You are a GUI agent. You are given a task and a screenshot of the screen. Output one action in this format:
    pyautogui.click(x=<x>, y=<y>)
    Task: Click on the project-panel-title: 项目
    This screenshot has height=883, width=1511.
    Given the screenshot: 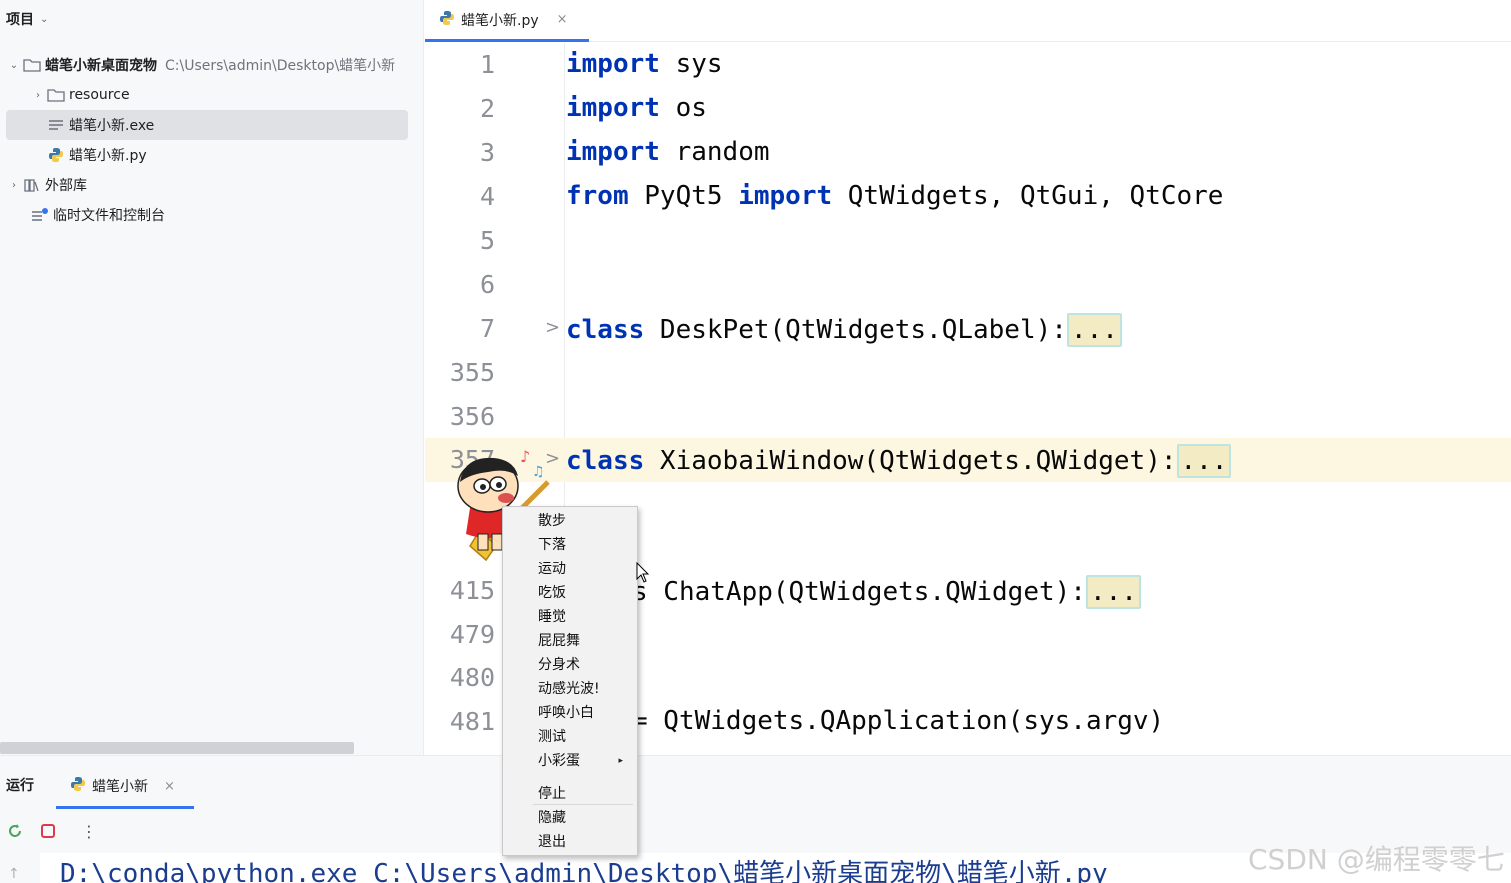 What is the action you would take?
    pyautogui.click(x=20, y=20)
    